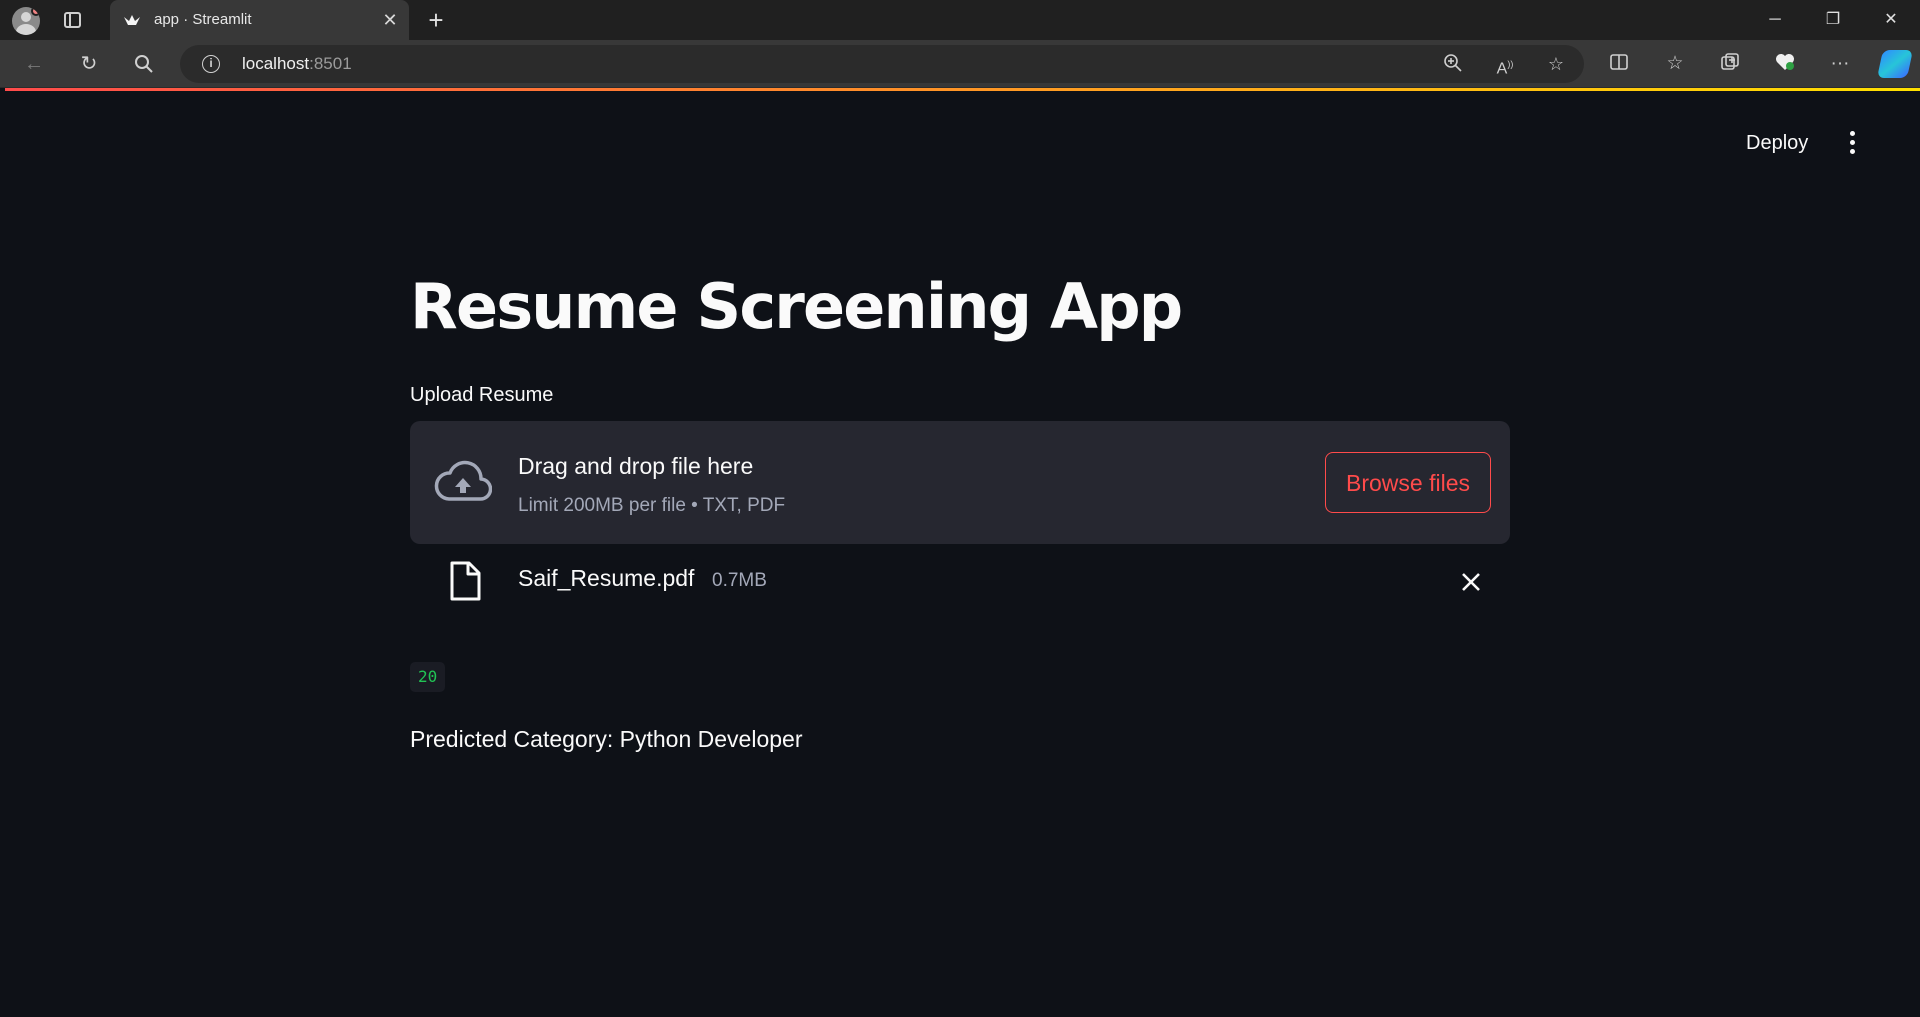 This screenshot has height=1017, width=1920. What do you see at coordinates (465, 581) in the screenshot?
I see `file-icon` at bounding box center [465, 581].